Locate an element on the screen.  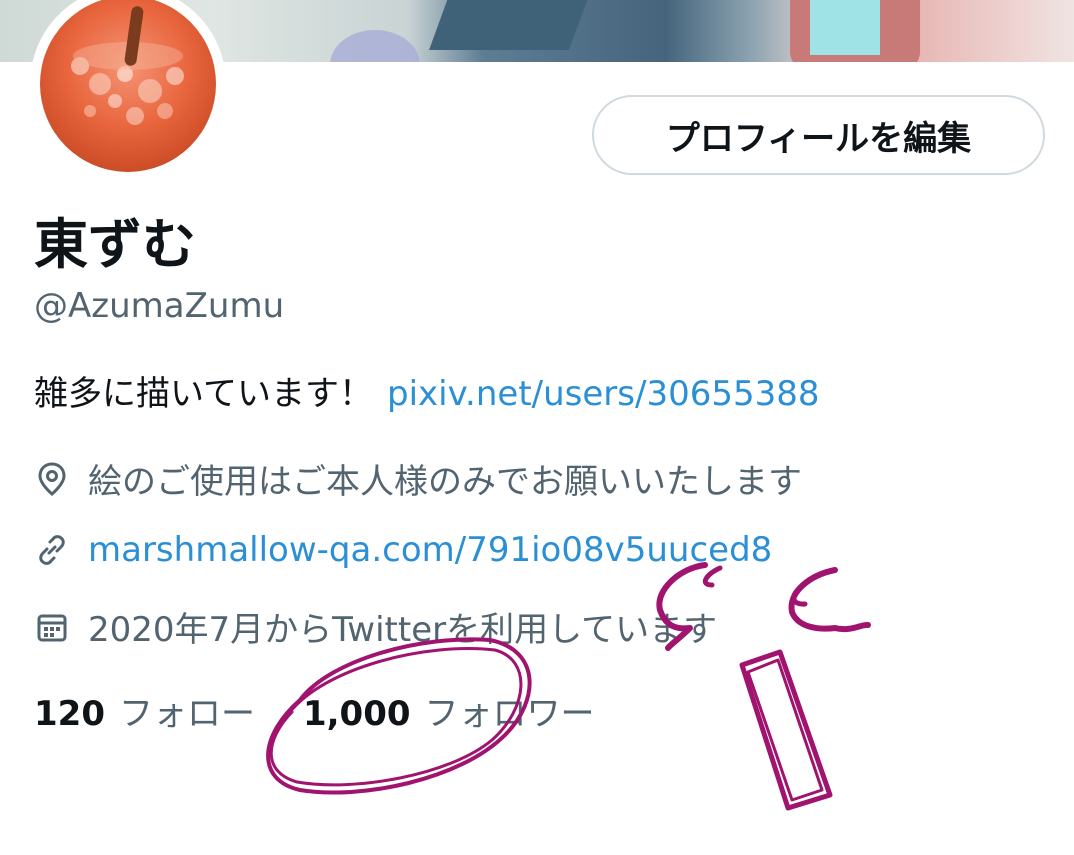
followers-count: 1,000 is located at coordinates (356, 714).